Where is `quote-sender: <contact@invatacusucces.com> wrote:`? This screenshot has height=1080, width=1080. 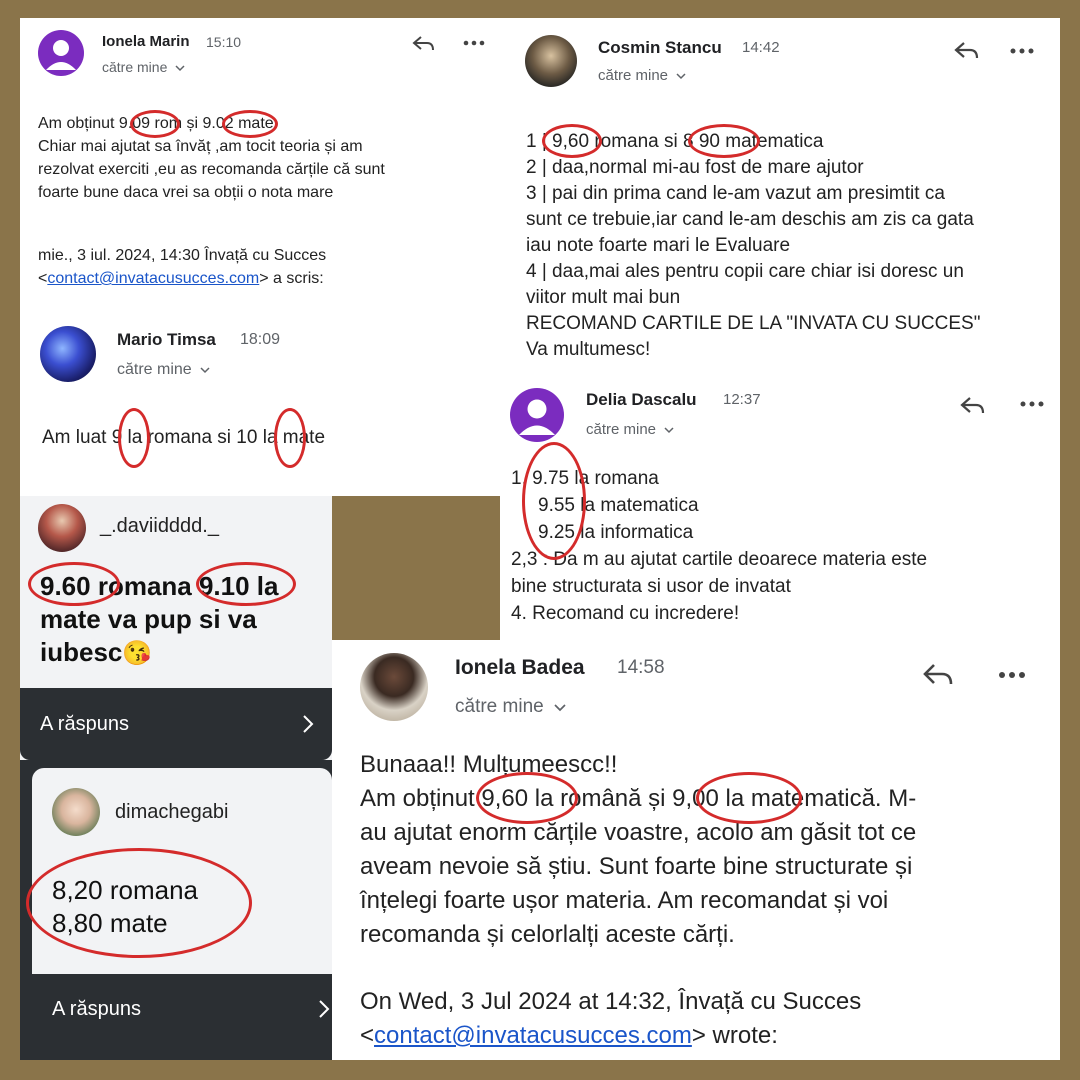
quote-sender: <contact@invatacusucces.com> wrote: is located at coordinates (569, 1035).